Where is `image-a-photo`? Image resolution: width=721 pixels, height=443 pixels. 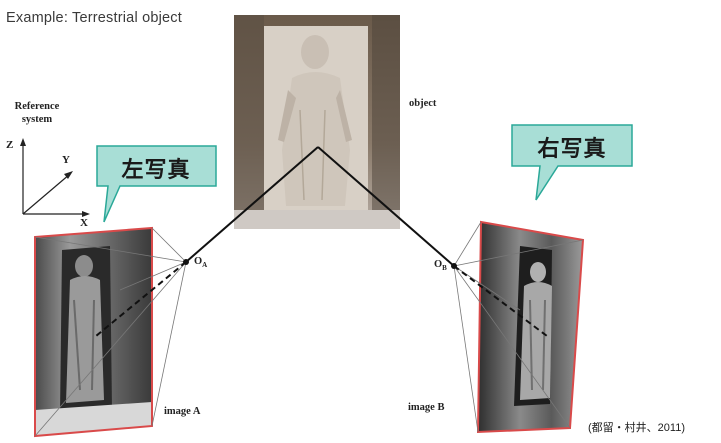
image-a-photo is located at coordinates (93, 332).